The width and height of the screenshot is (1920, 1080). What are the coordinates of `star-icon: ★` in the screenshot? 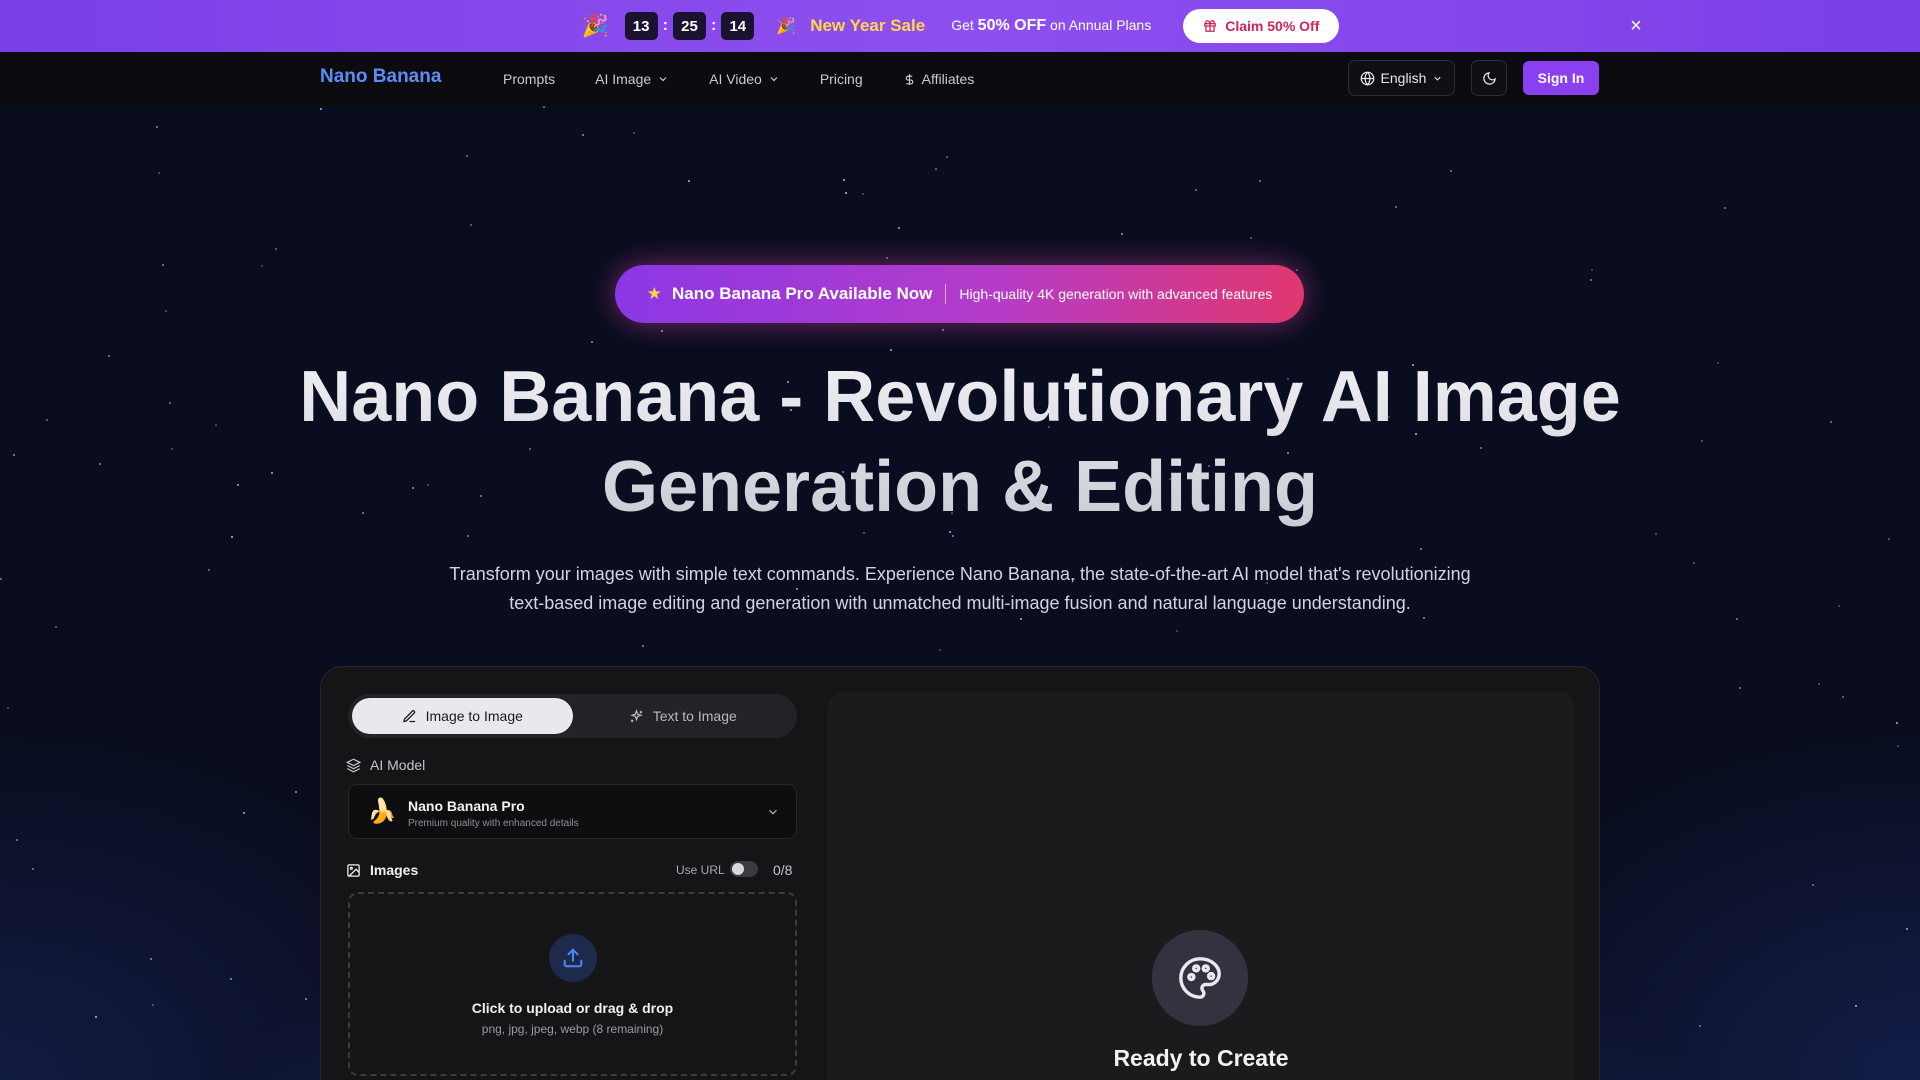 It's located at (654, 293).